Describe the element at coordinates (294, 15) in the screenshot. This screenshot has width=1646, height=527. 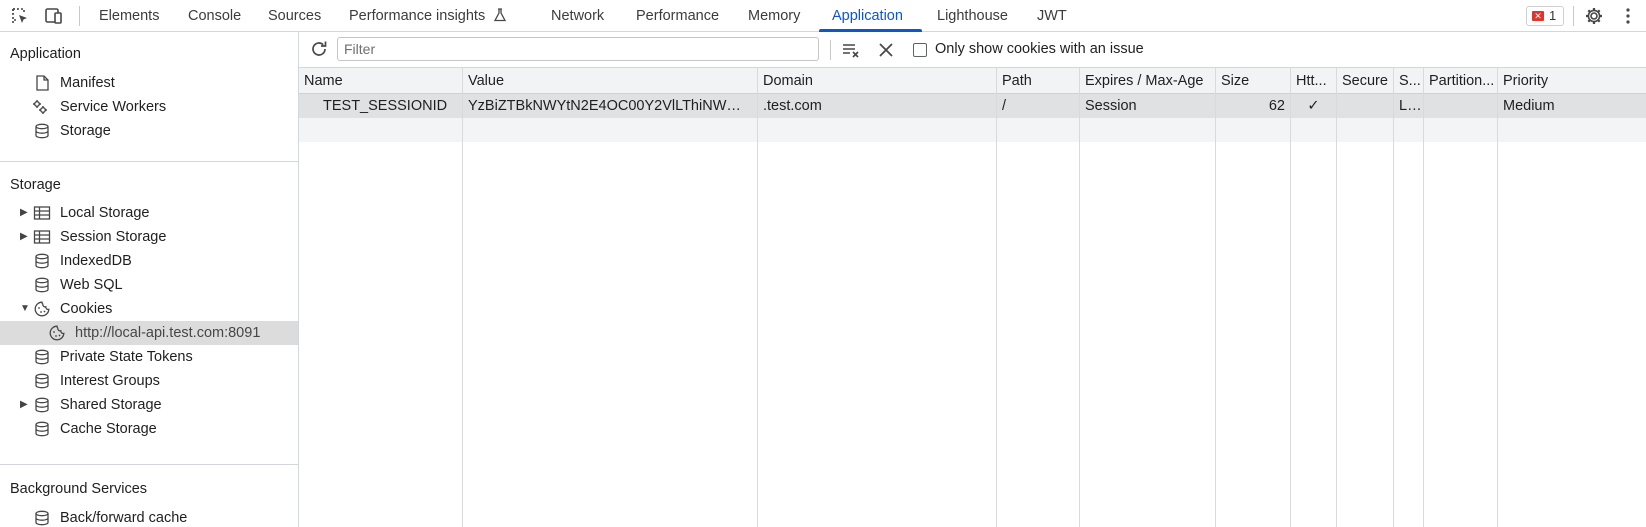
I see `tab-sources: Sources` at that location.